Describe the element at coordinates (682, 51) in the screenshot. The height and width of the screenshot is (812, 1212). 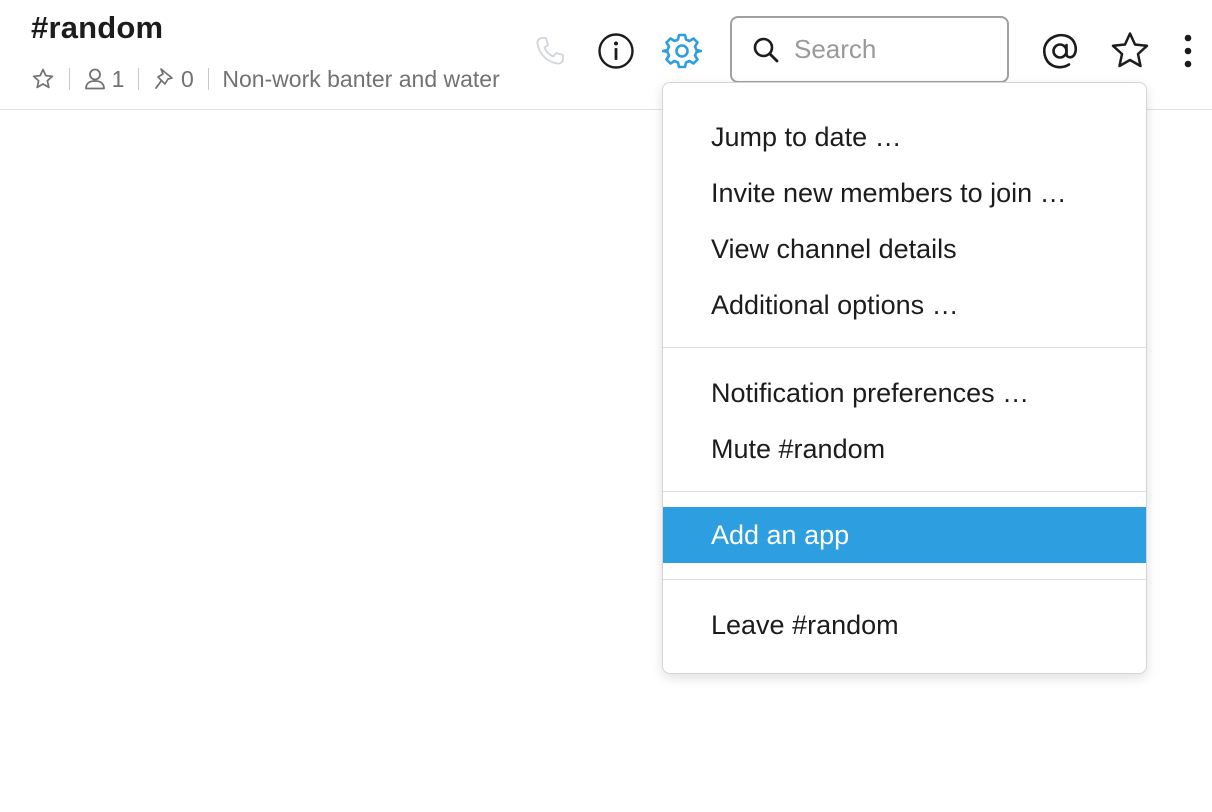
I see `gear-icon` at that location.